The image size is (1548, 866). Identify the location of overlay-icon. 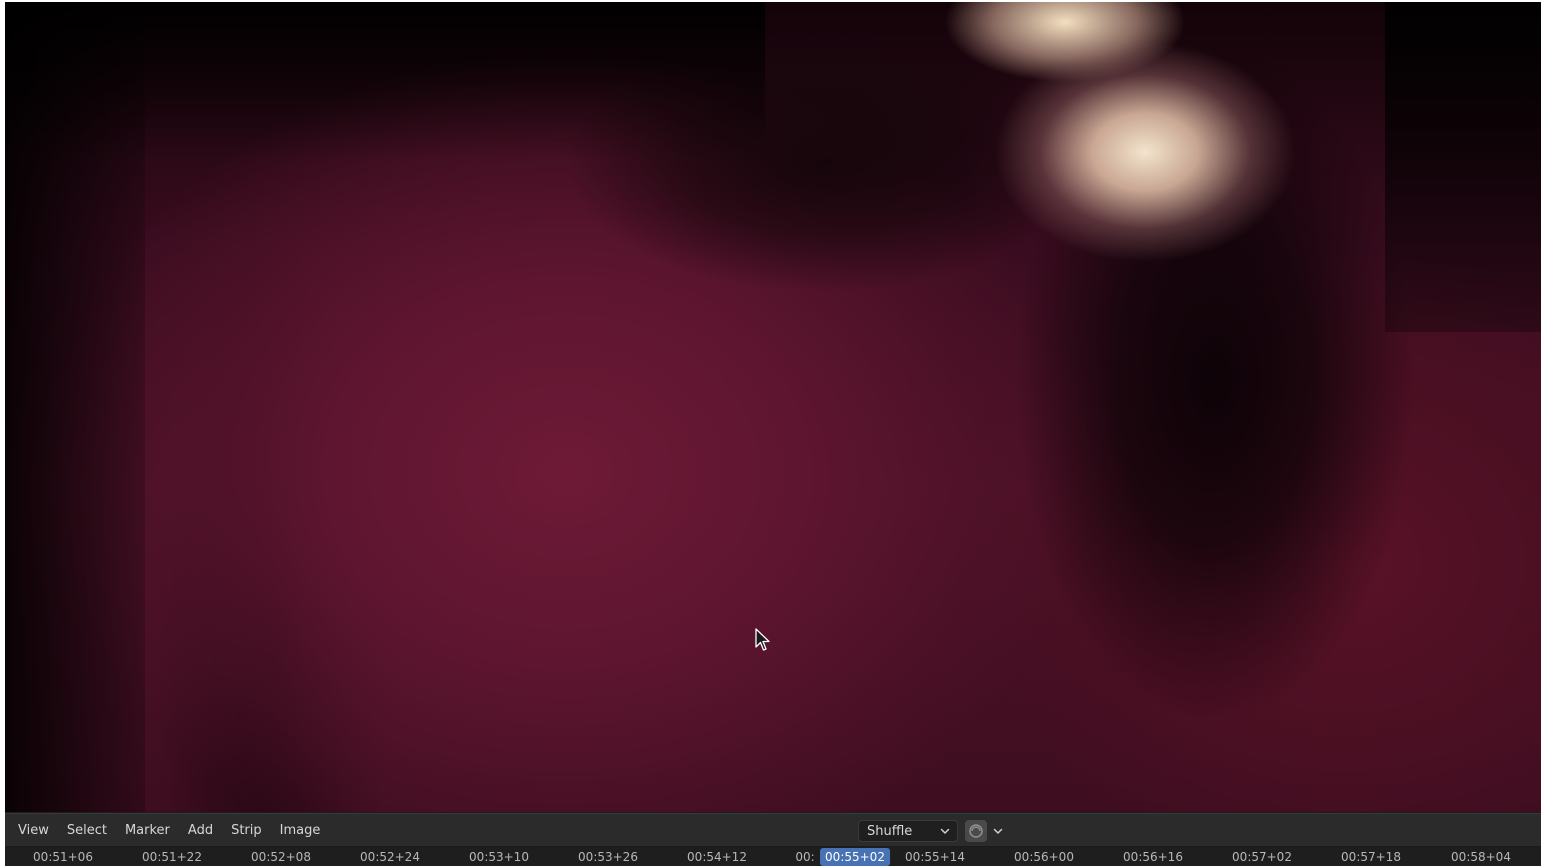
(976, 831).